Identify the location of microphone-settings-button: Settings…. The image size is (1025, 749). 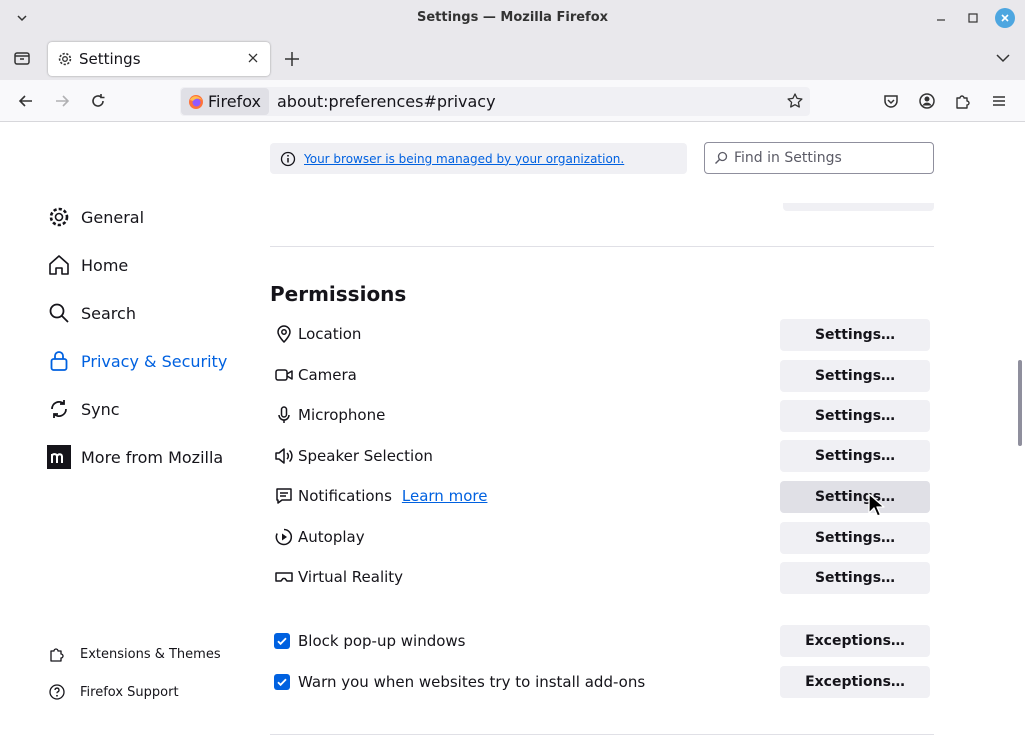
(855, 416).